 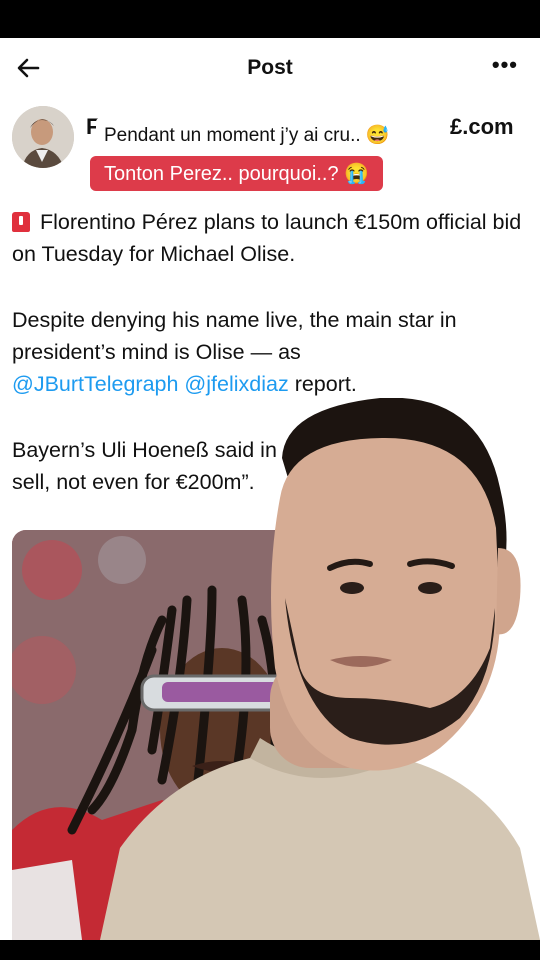 I want to click on top-nav: Post •••, so click(x=270, y=69).